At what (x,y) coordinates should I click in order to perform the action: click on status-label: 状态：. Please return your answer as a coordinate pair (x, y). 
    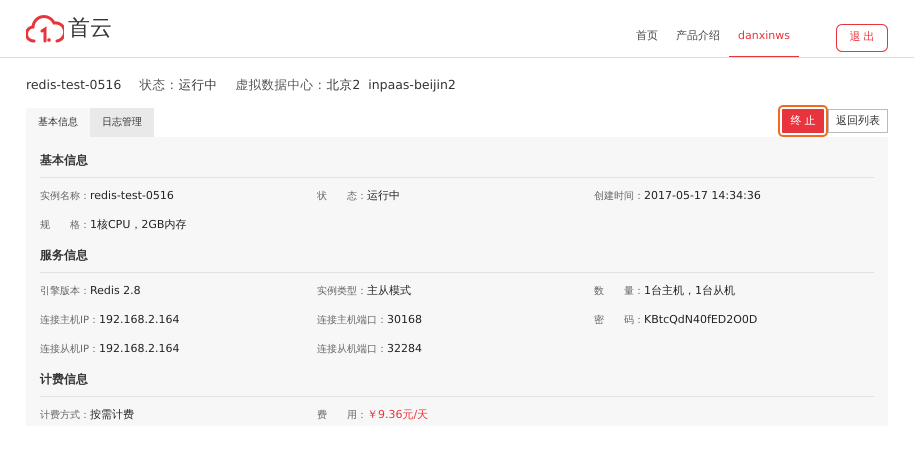
    Looking at the image, I should click on (158, 85).